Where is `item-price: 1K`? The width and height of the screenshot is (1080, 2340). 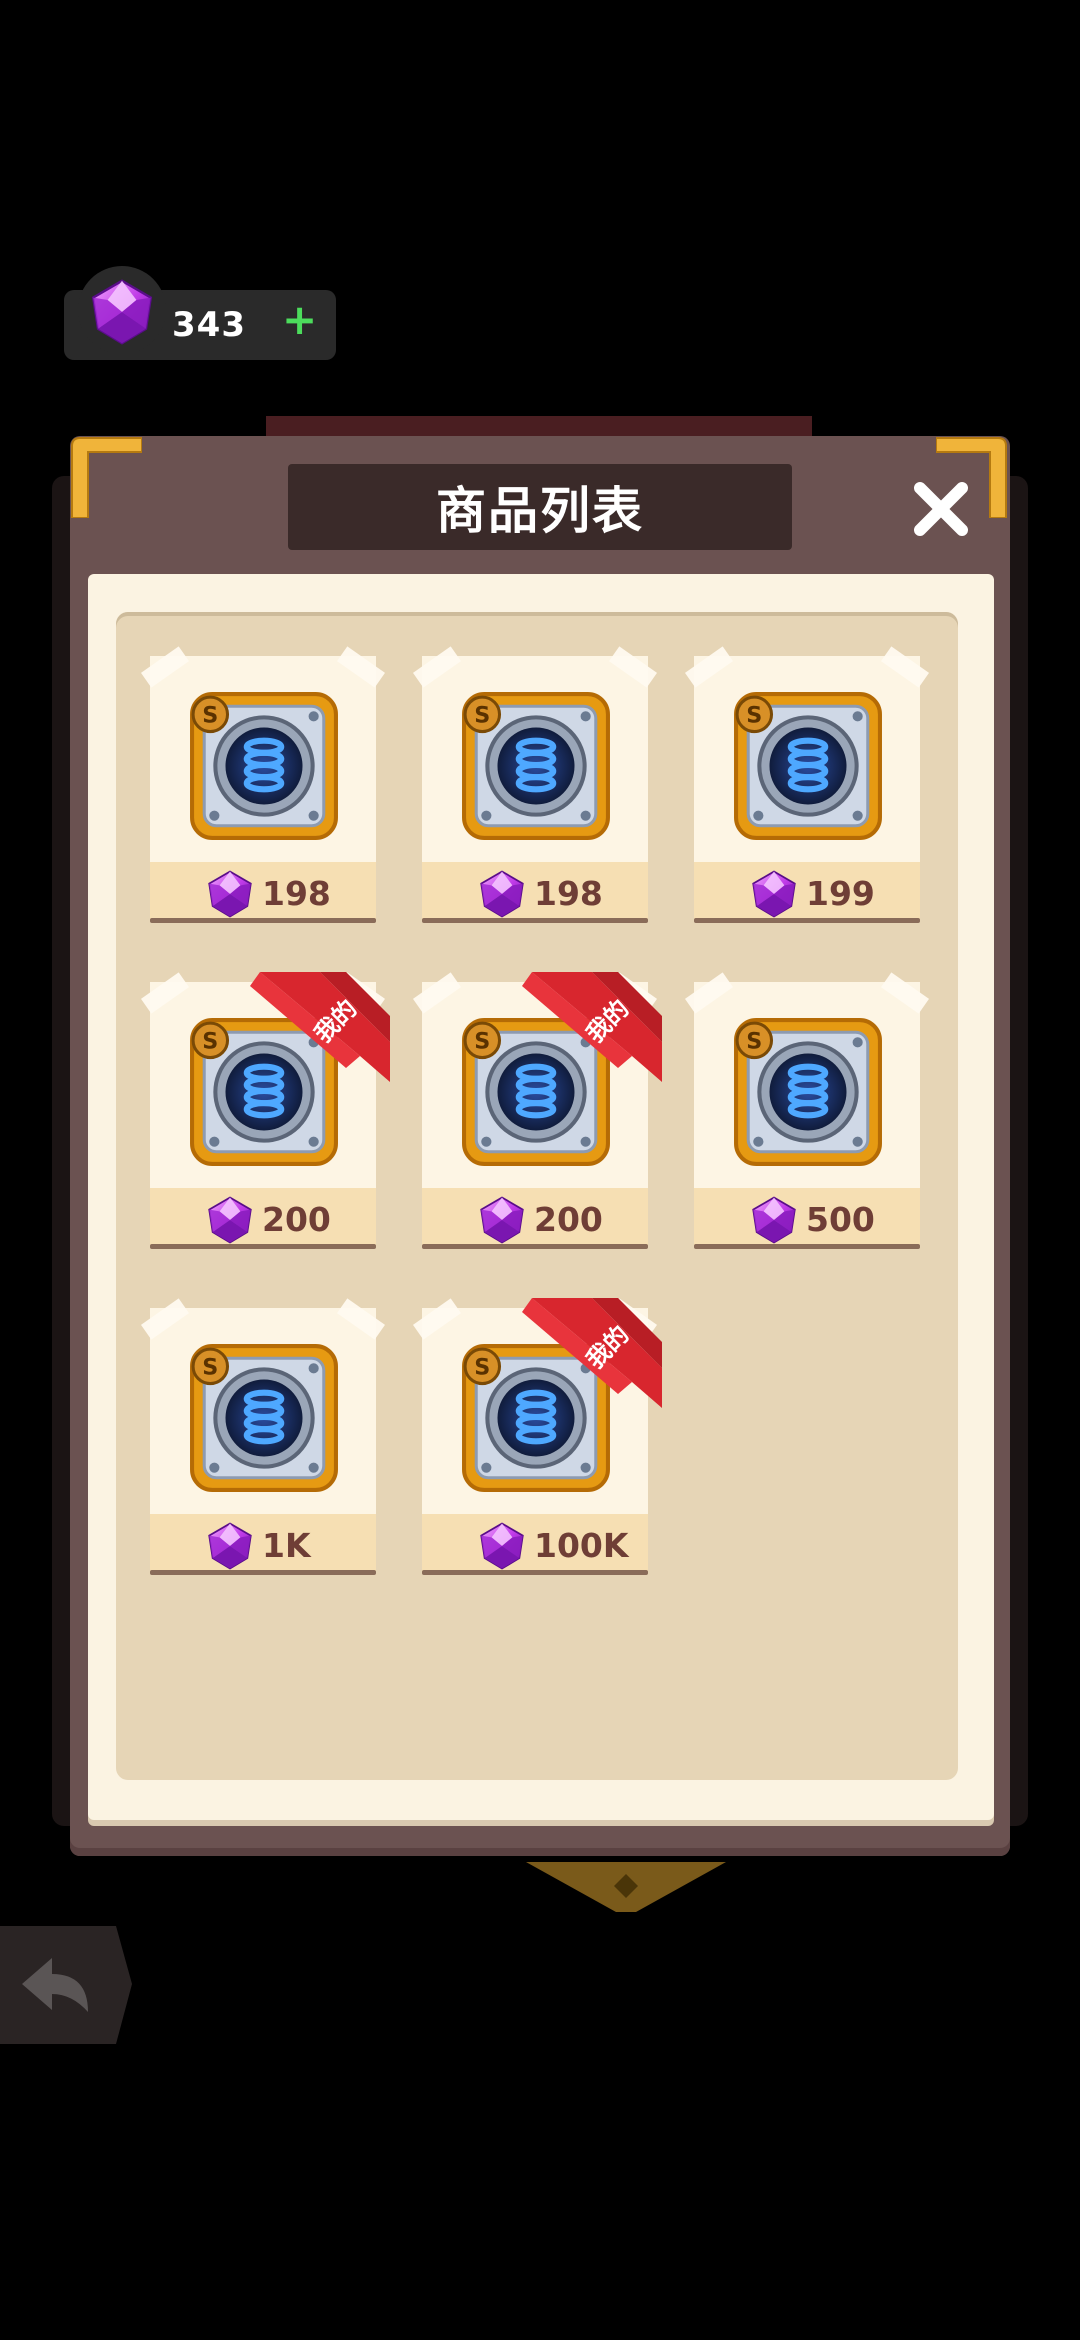
item-price: 1K is located at coordinates (286, 1545).